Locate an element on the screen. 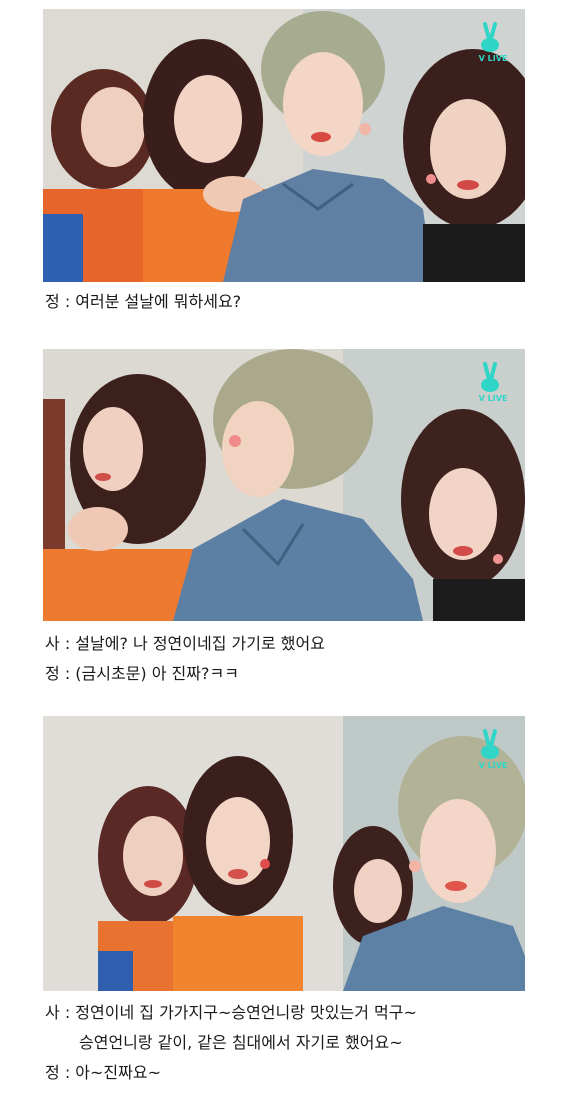  caption-text: 아~진짜요~ is located at coordinates (118, 1072).